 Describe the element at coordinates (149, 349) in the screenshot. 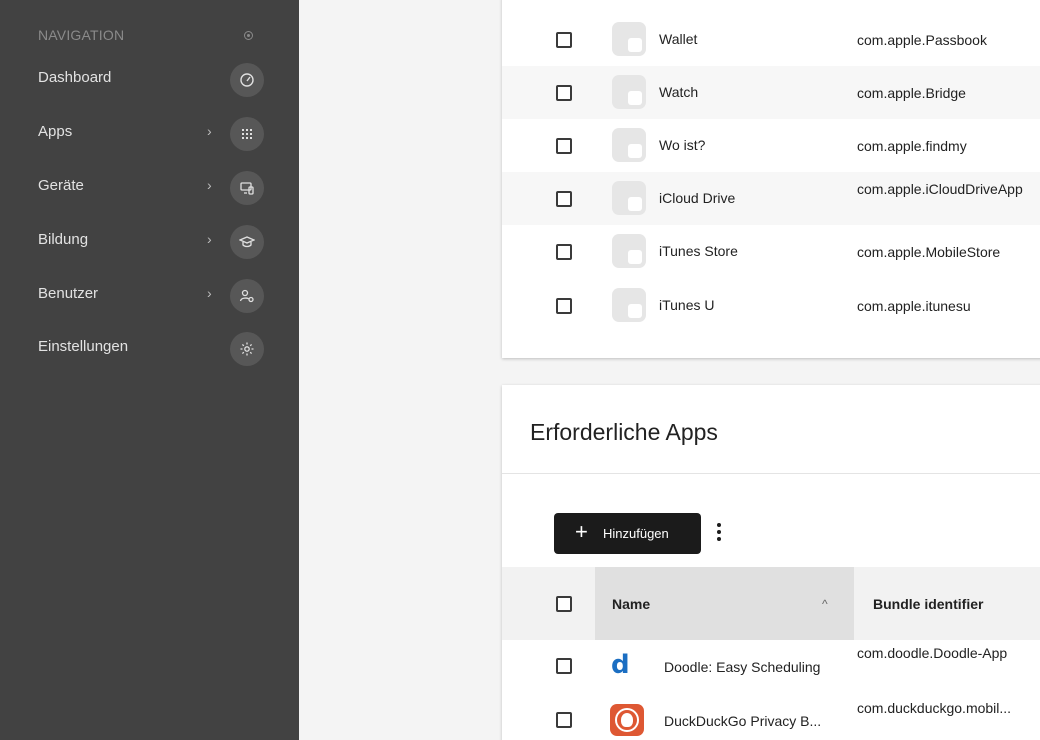

I see `sidebar-item-einstellungen: Einstellungen` at that location.